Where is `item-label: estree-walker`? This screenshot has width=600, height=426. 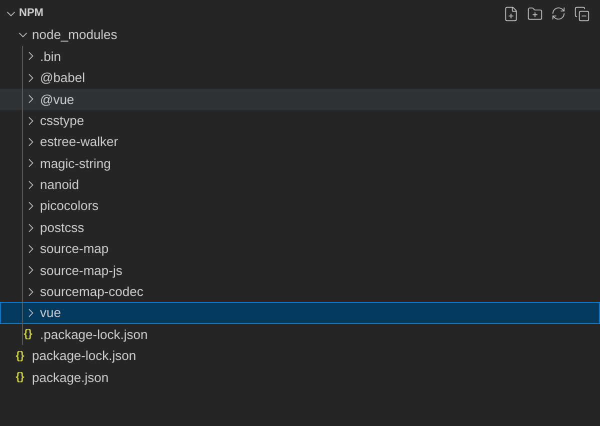
item-label: estree-walker is located at coordinates (79, 142).